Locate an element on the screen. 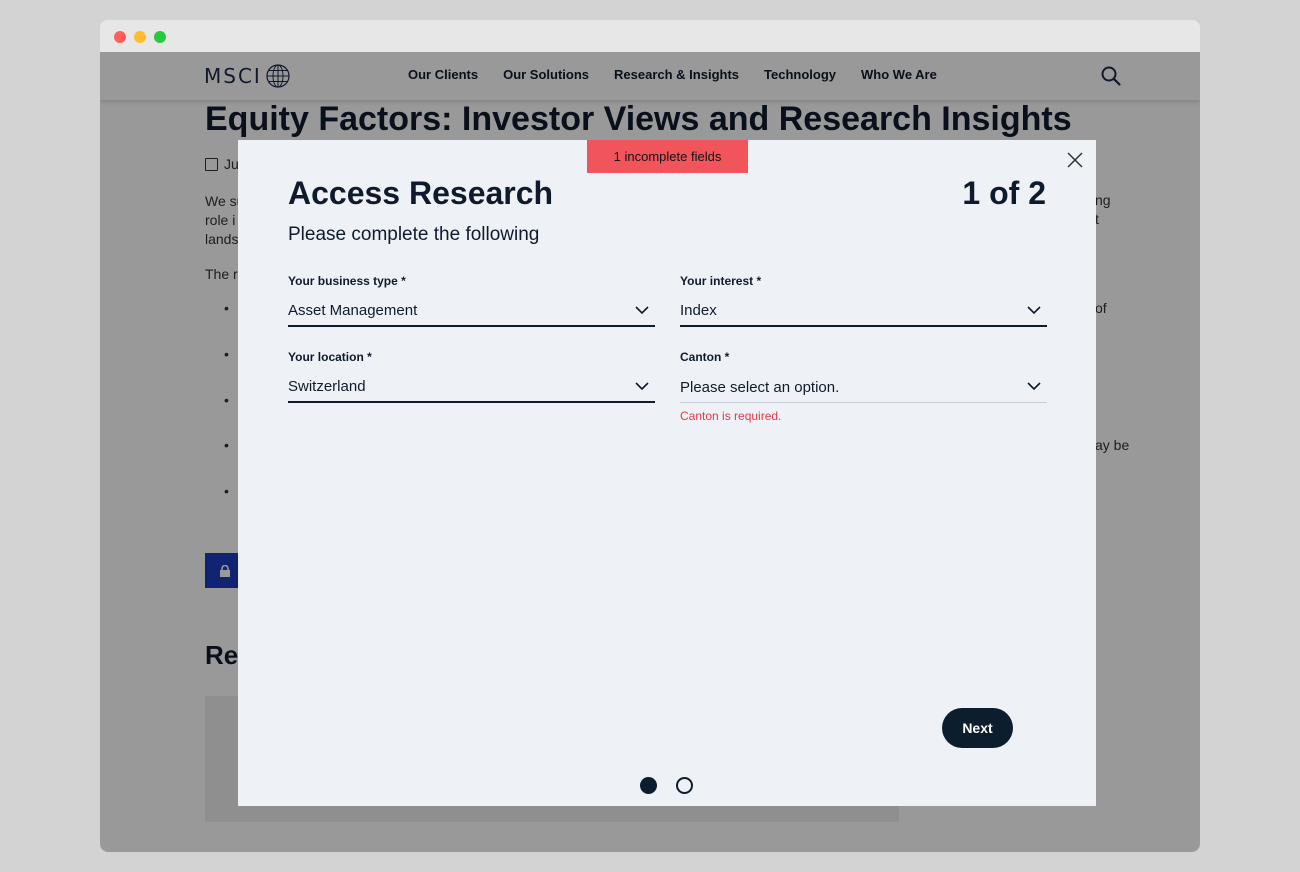 Image resolution: width=1300 pixels, height=872 pixels. next-button: Next is located at coordinates (977, 728).